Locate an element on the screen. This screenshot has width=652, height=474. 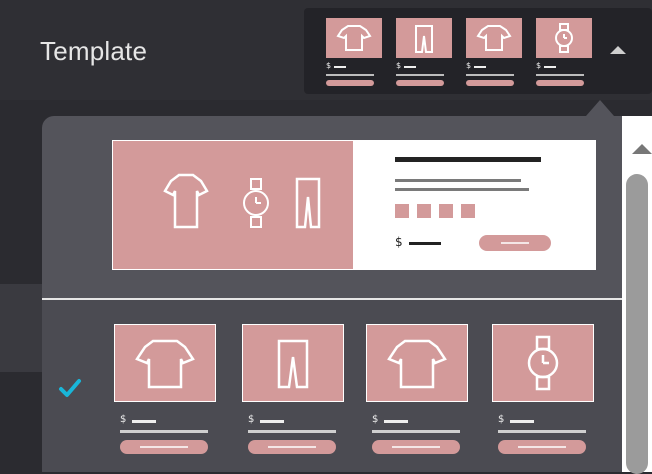
hero-swatches is located at coordinates (439, 212).